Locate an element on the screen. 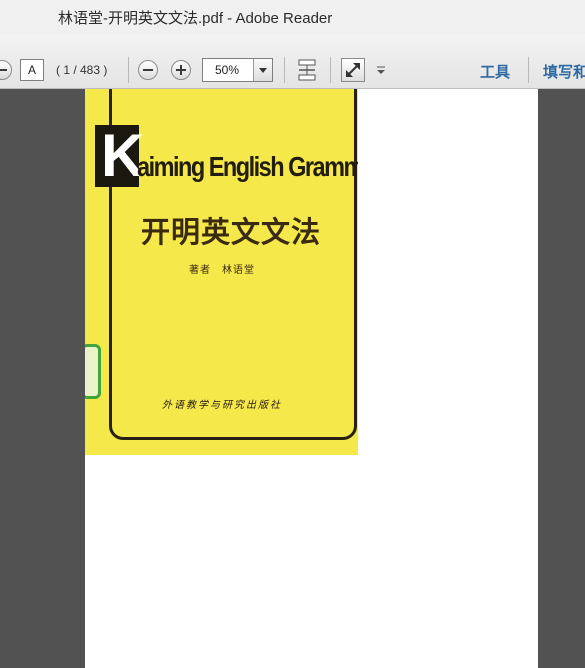 The width and height of the screenshot is (585, 668). title-bar: 林语堂-开明英文文法.pdf - Adobe Reader is located at coordinates (292, 17).